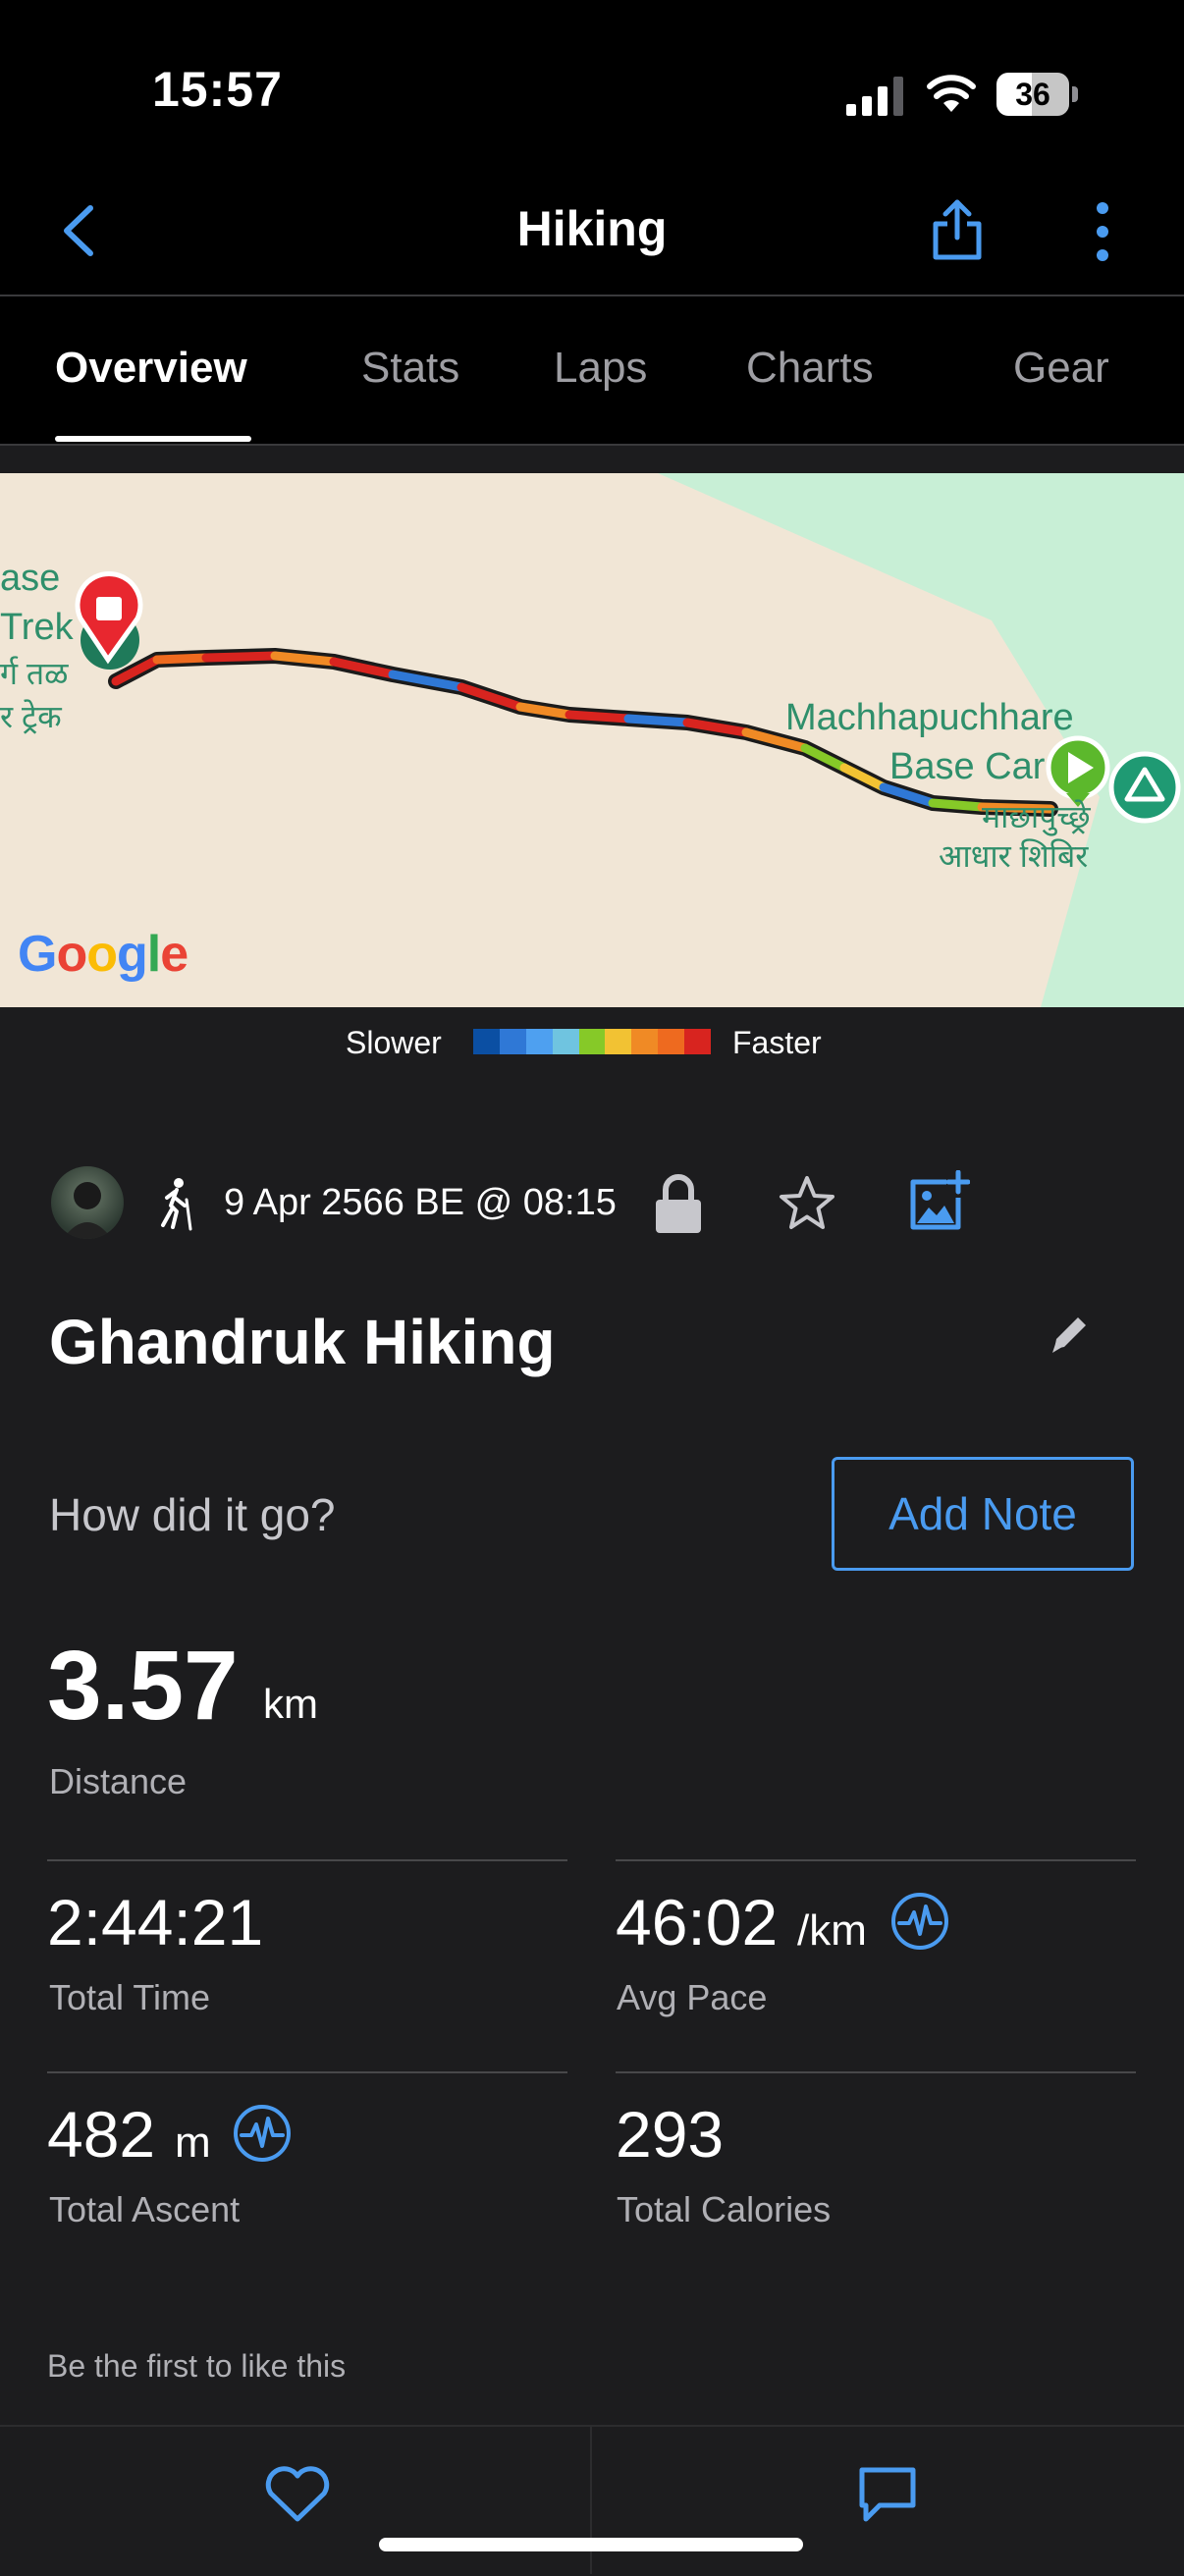 Image resolution: width=1184 pixels, height=2576 pixels. I want to click on total-ascent-label: Total Ascent, so click(145, 2209).